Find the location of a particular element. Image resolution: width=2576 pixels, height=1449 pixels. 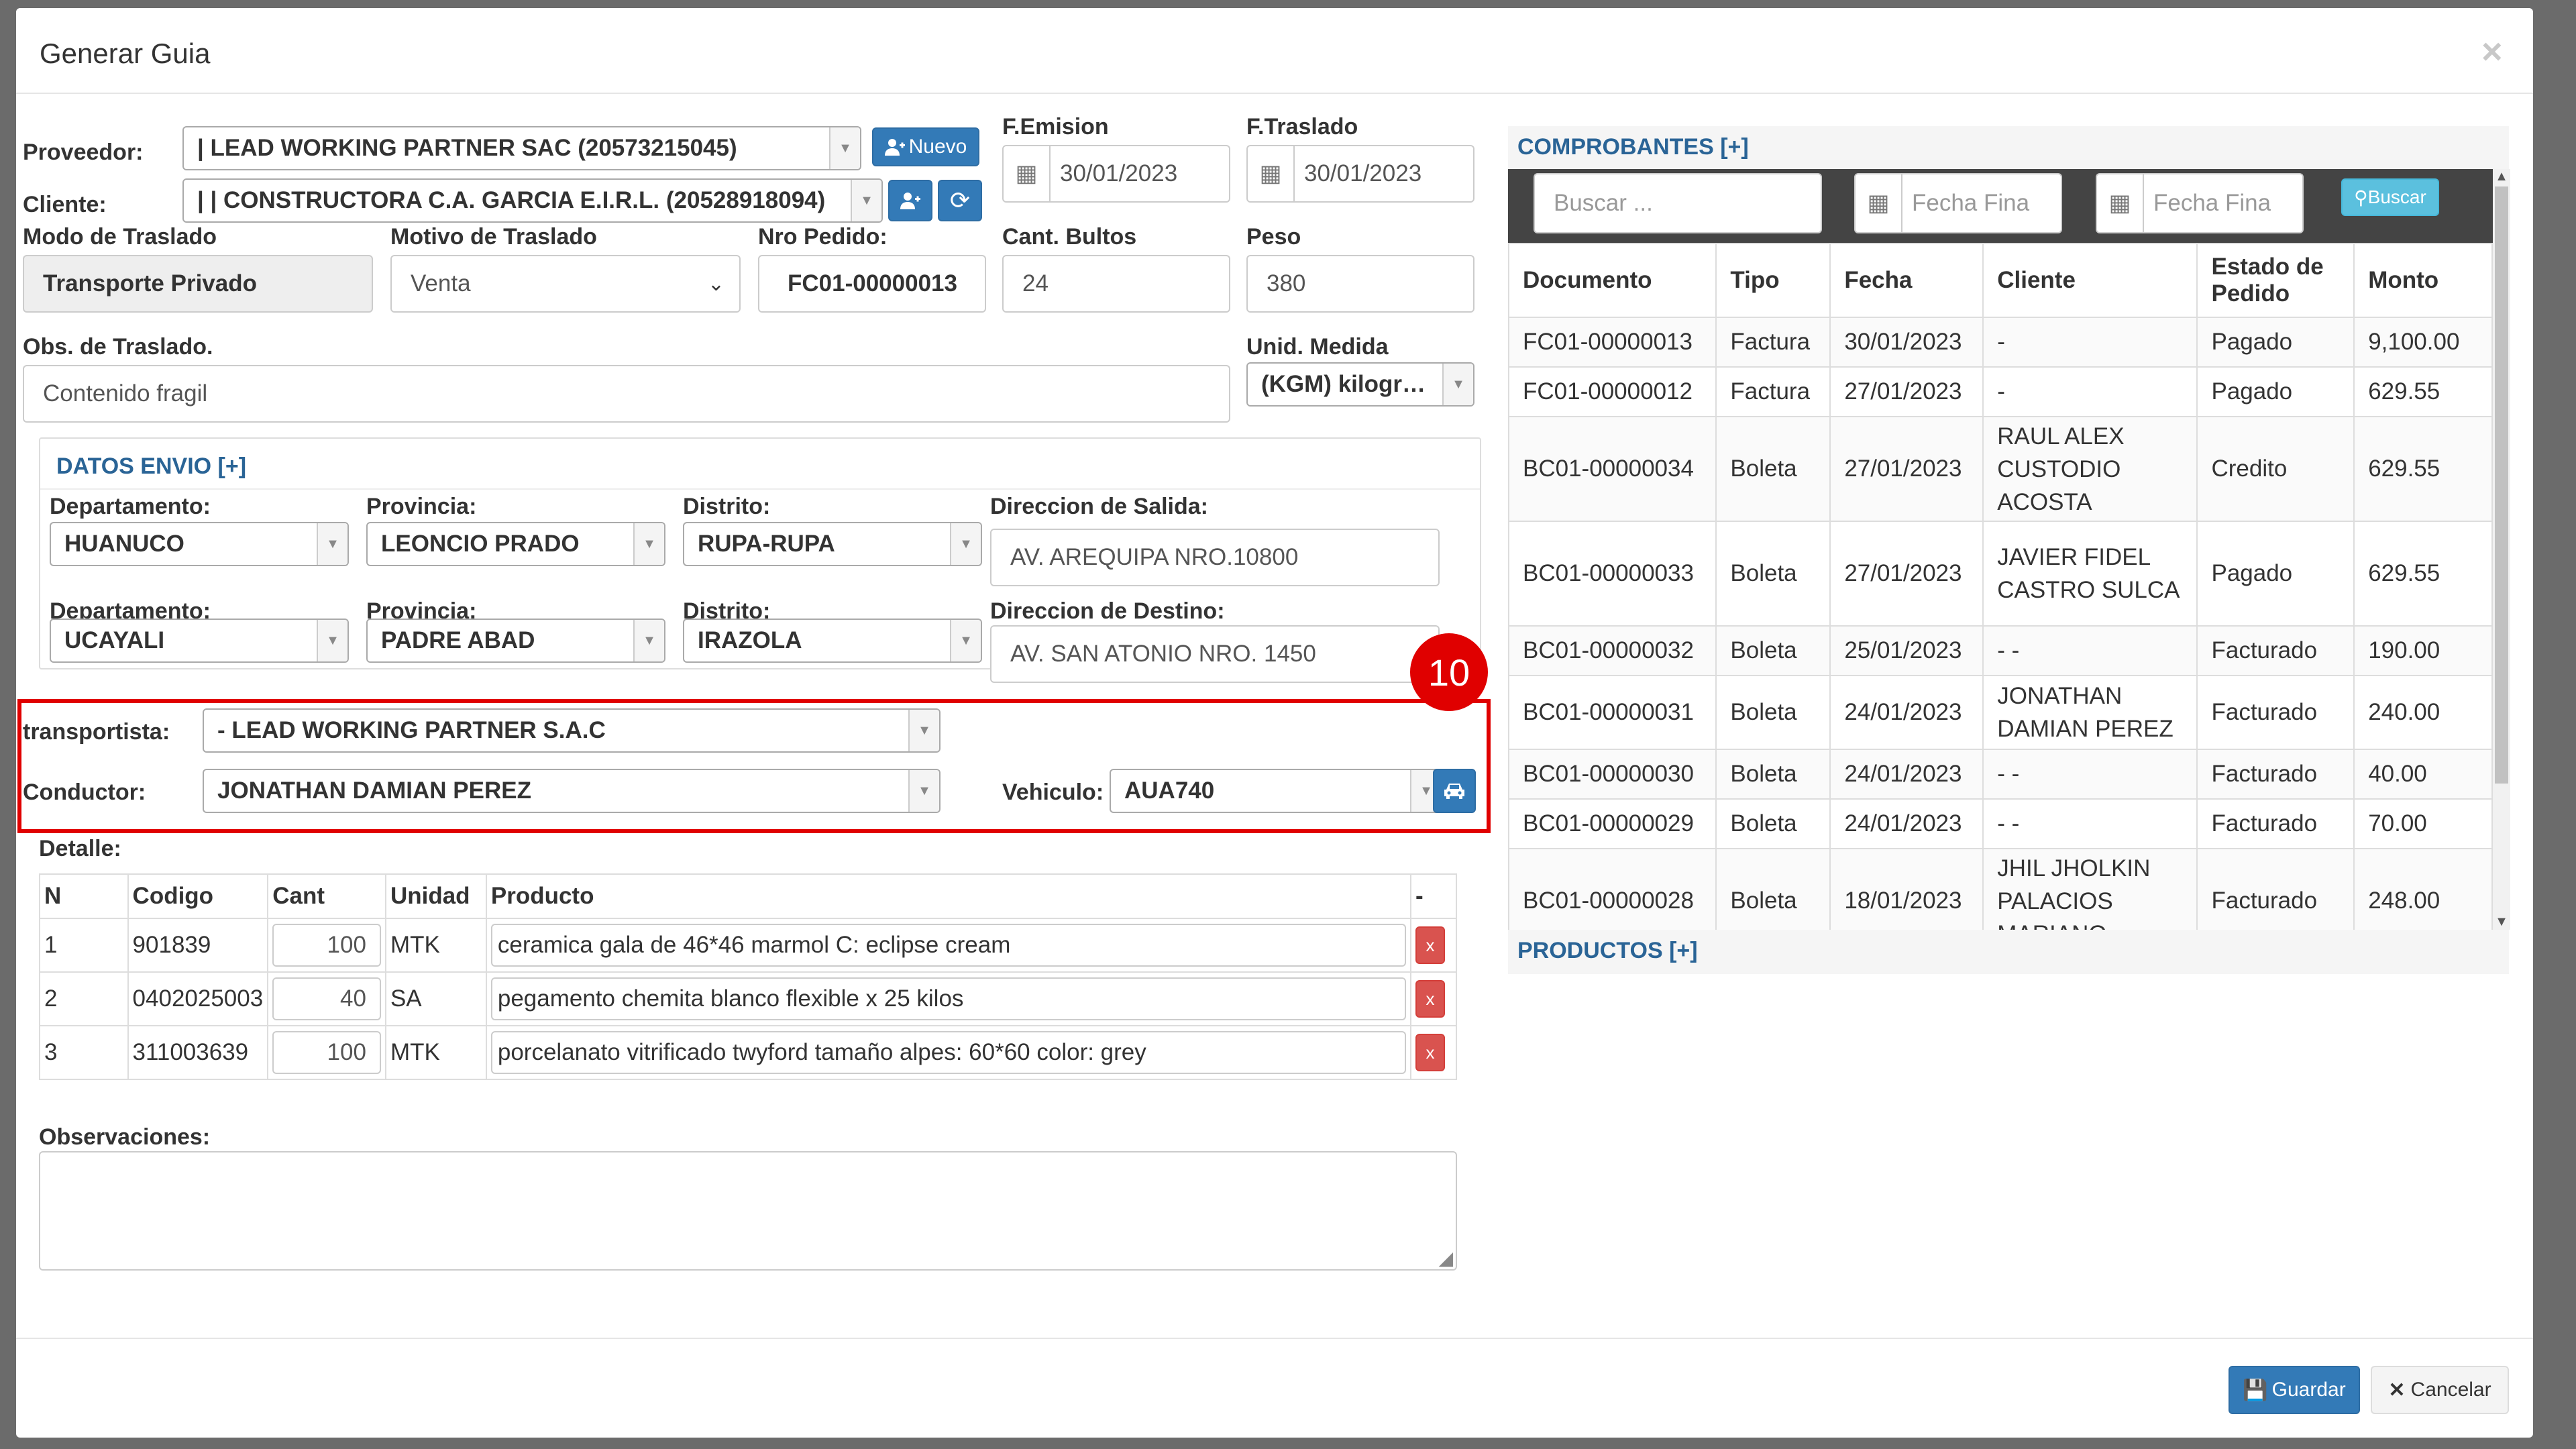

cancelar-label: Cancelar is located at coordinates (2450, 1390).